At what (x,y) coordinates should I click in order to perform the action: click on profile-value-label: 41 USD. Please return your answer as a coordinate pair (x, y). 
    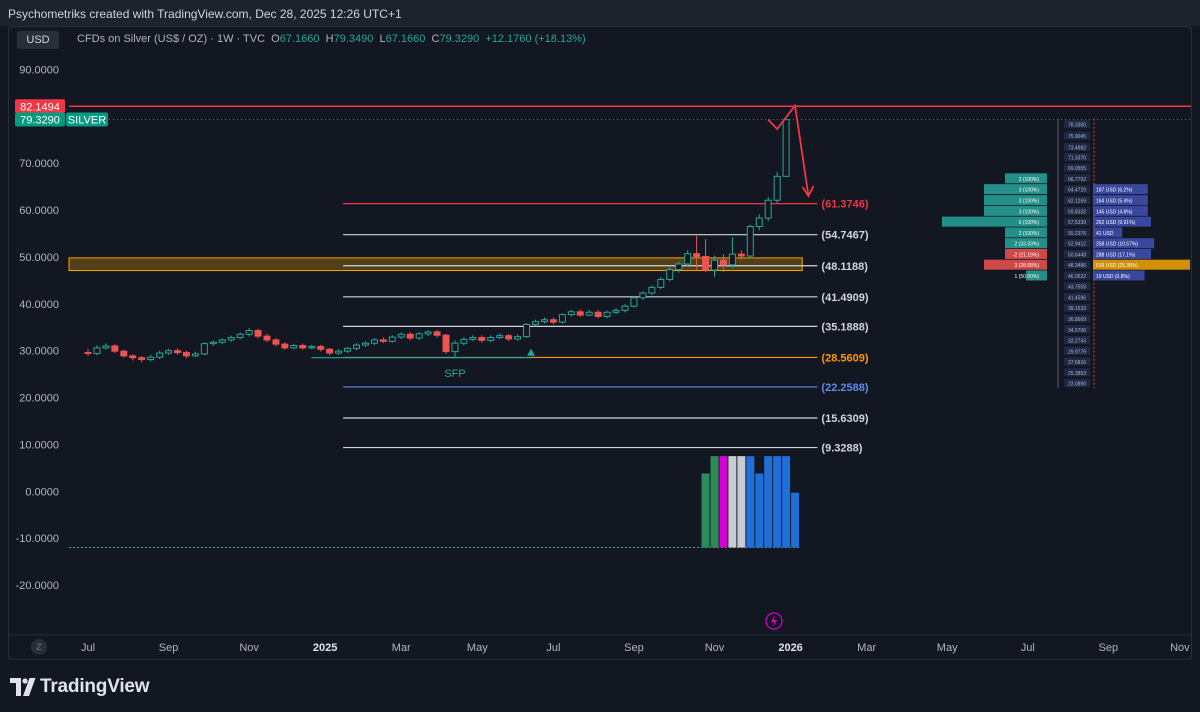
    Looking at the image, I should click on (1105, 234).